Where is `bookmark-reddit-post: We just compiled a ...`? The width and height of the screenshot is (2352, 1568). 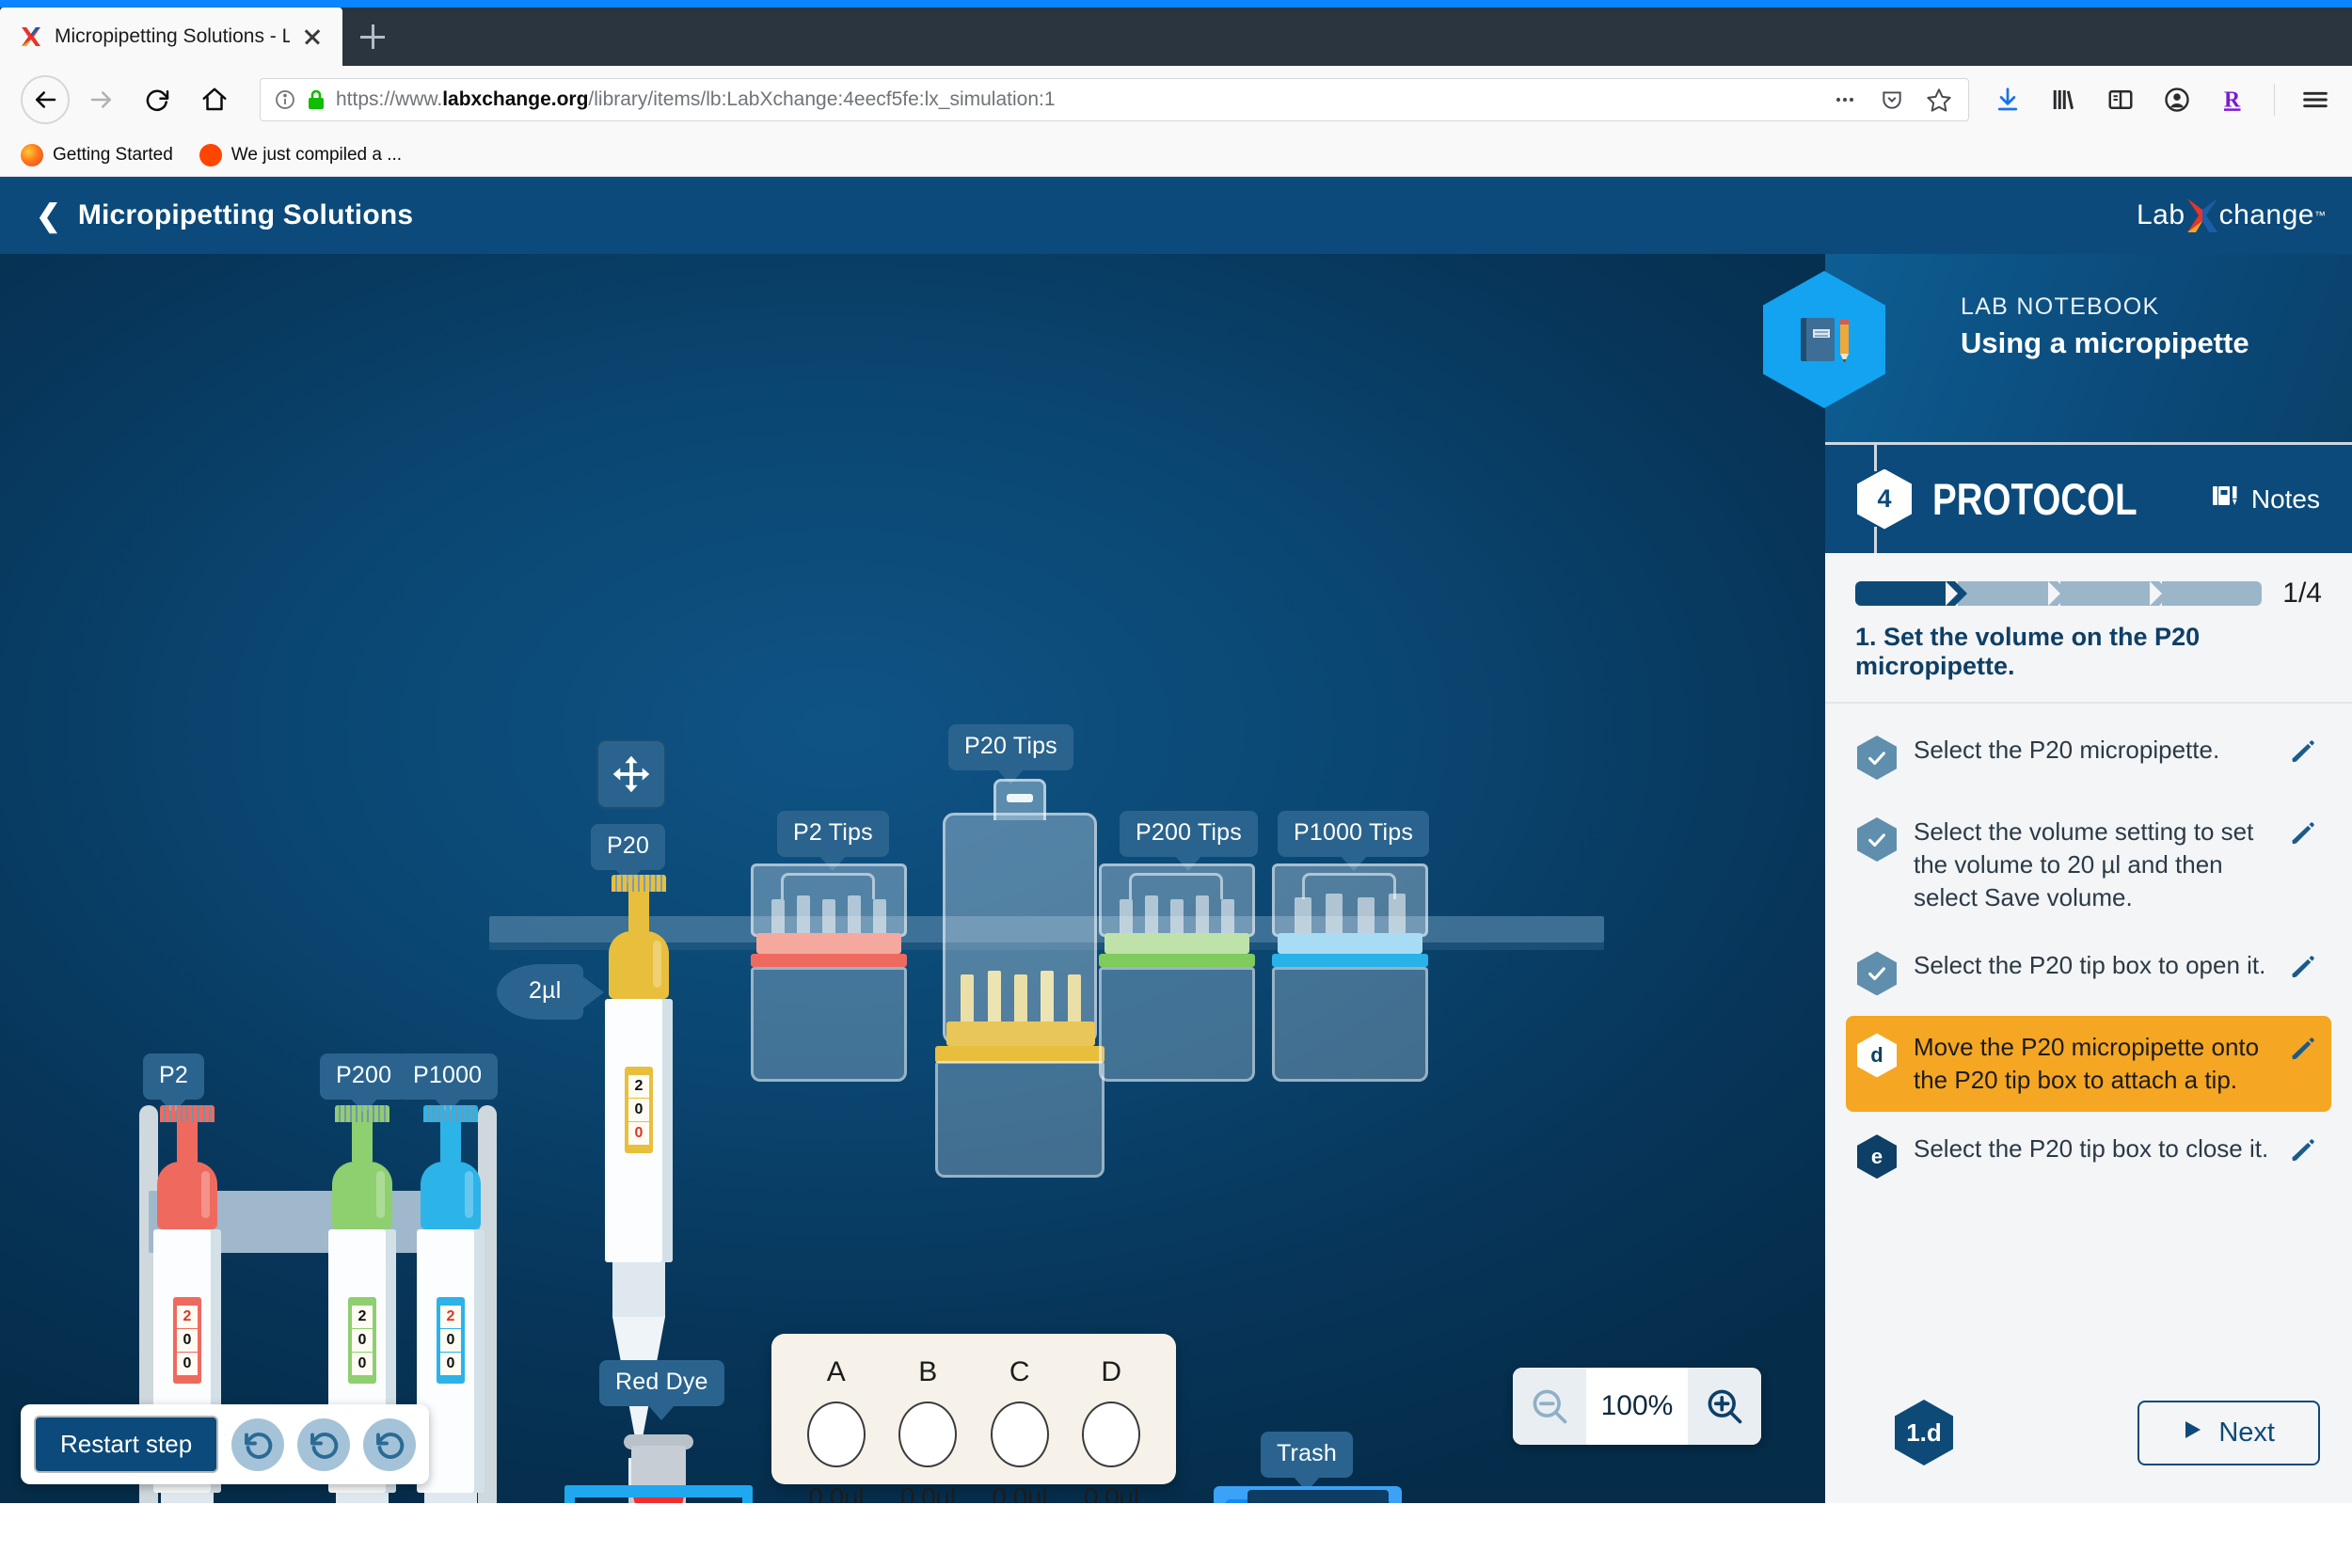
bookmark-reddit-post: We just compiled a ... is located at coordinates (300, 155).